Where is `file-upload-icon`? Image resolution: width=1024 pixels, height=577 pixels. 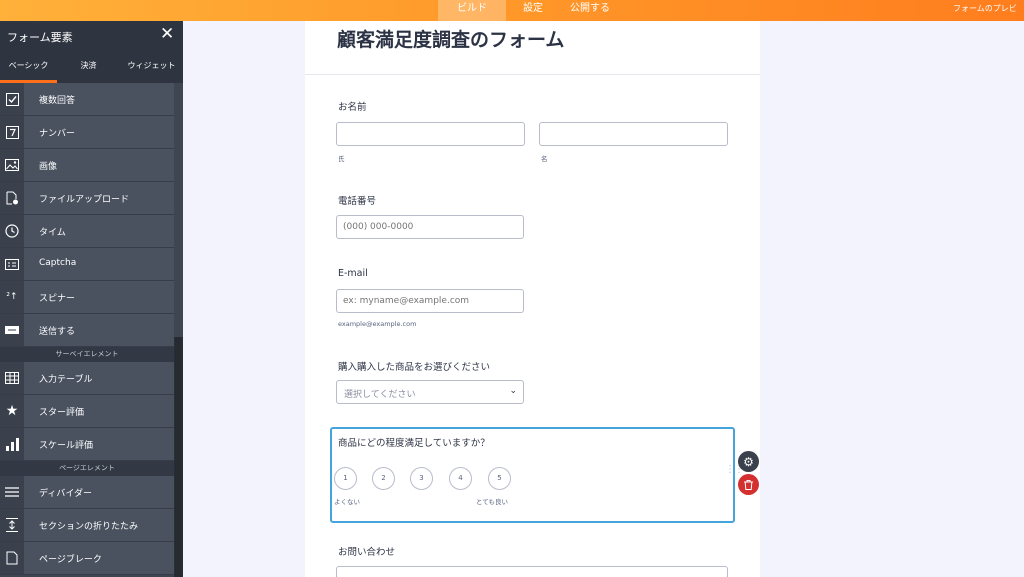 file-upload-icon is located at coordinates (12, 198).